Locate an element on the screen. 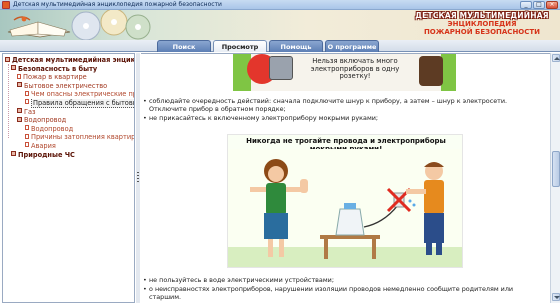 The height and width of the screenshot is (303, 560). tree-item-gas: Газ is located at coordinates (69, 112).